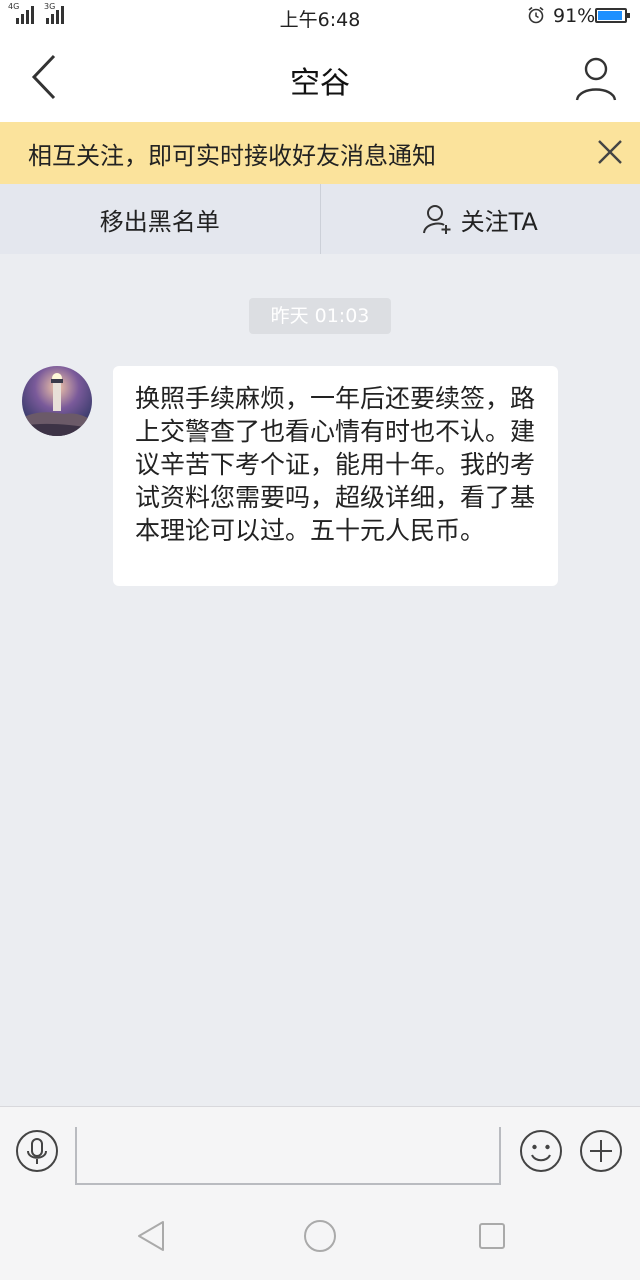 Image resolution: width=640 pixels, height=1280 pixels. Describe the element at coordinates (541, 1151) in the screenshot. I see `smiley-icon` at that location.